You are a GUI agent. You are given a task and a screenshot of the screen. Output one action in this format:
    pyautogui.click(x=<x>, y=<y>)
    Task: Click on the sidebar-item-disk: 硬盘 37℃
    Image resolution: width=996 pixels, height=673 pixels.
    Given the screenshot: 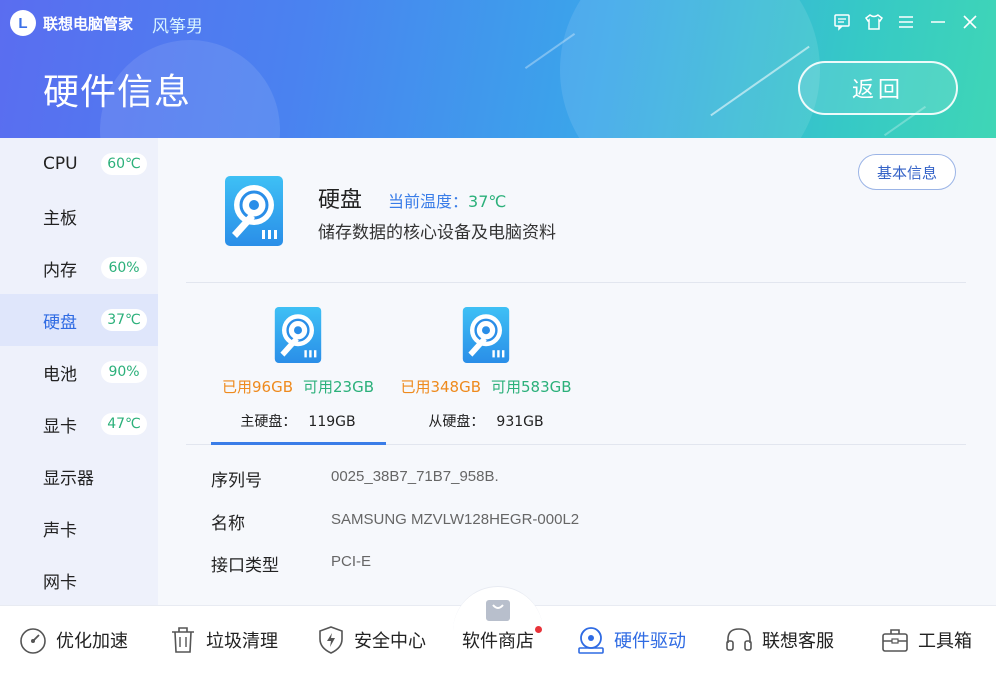 What is the action you would take?
    pyautogui.click(x=79, y=320)
    